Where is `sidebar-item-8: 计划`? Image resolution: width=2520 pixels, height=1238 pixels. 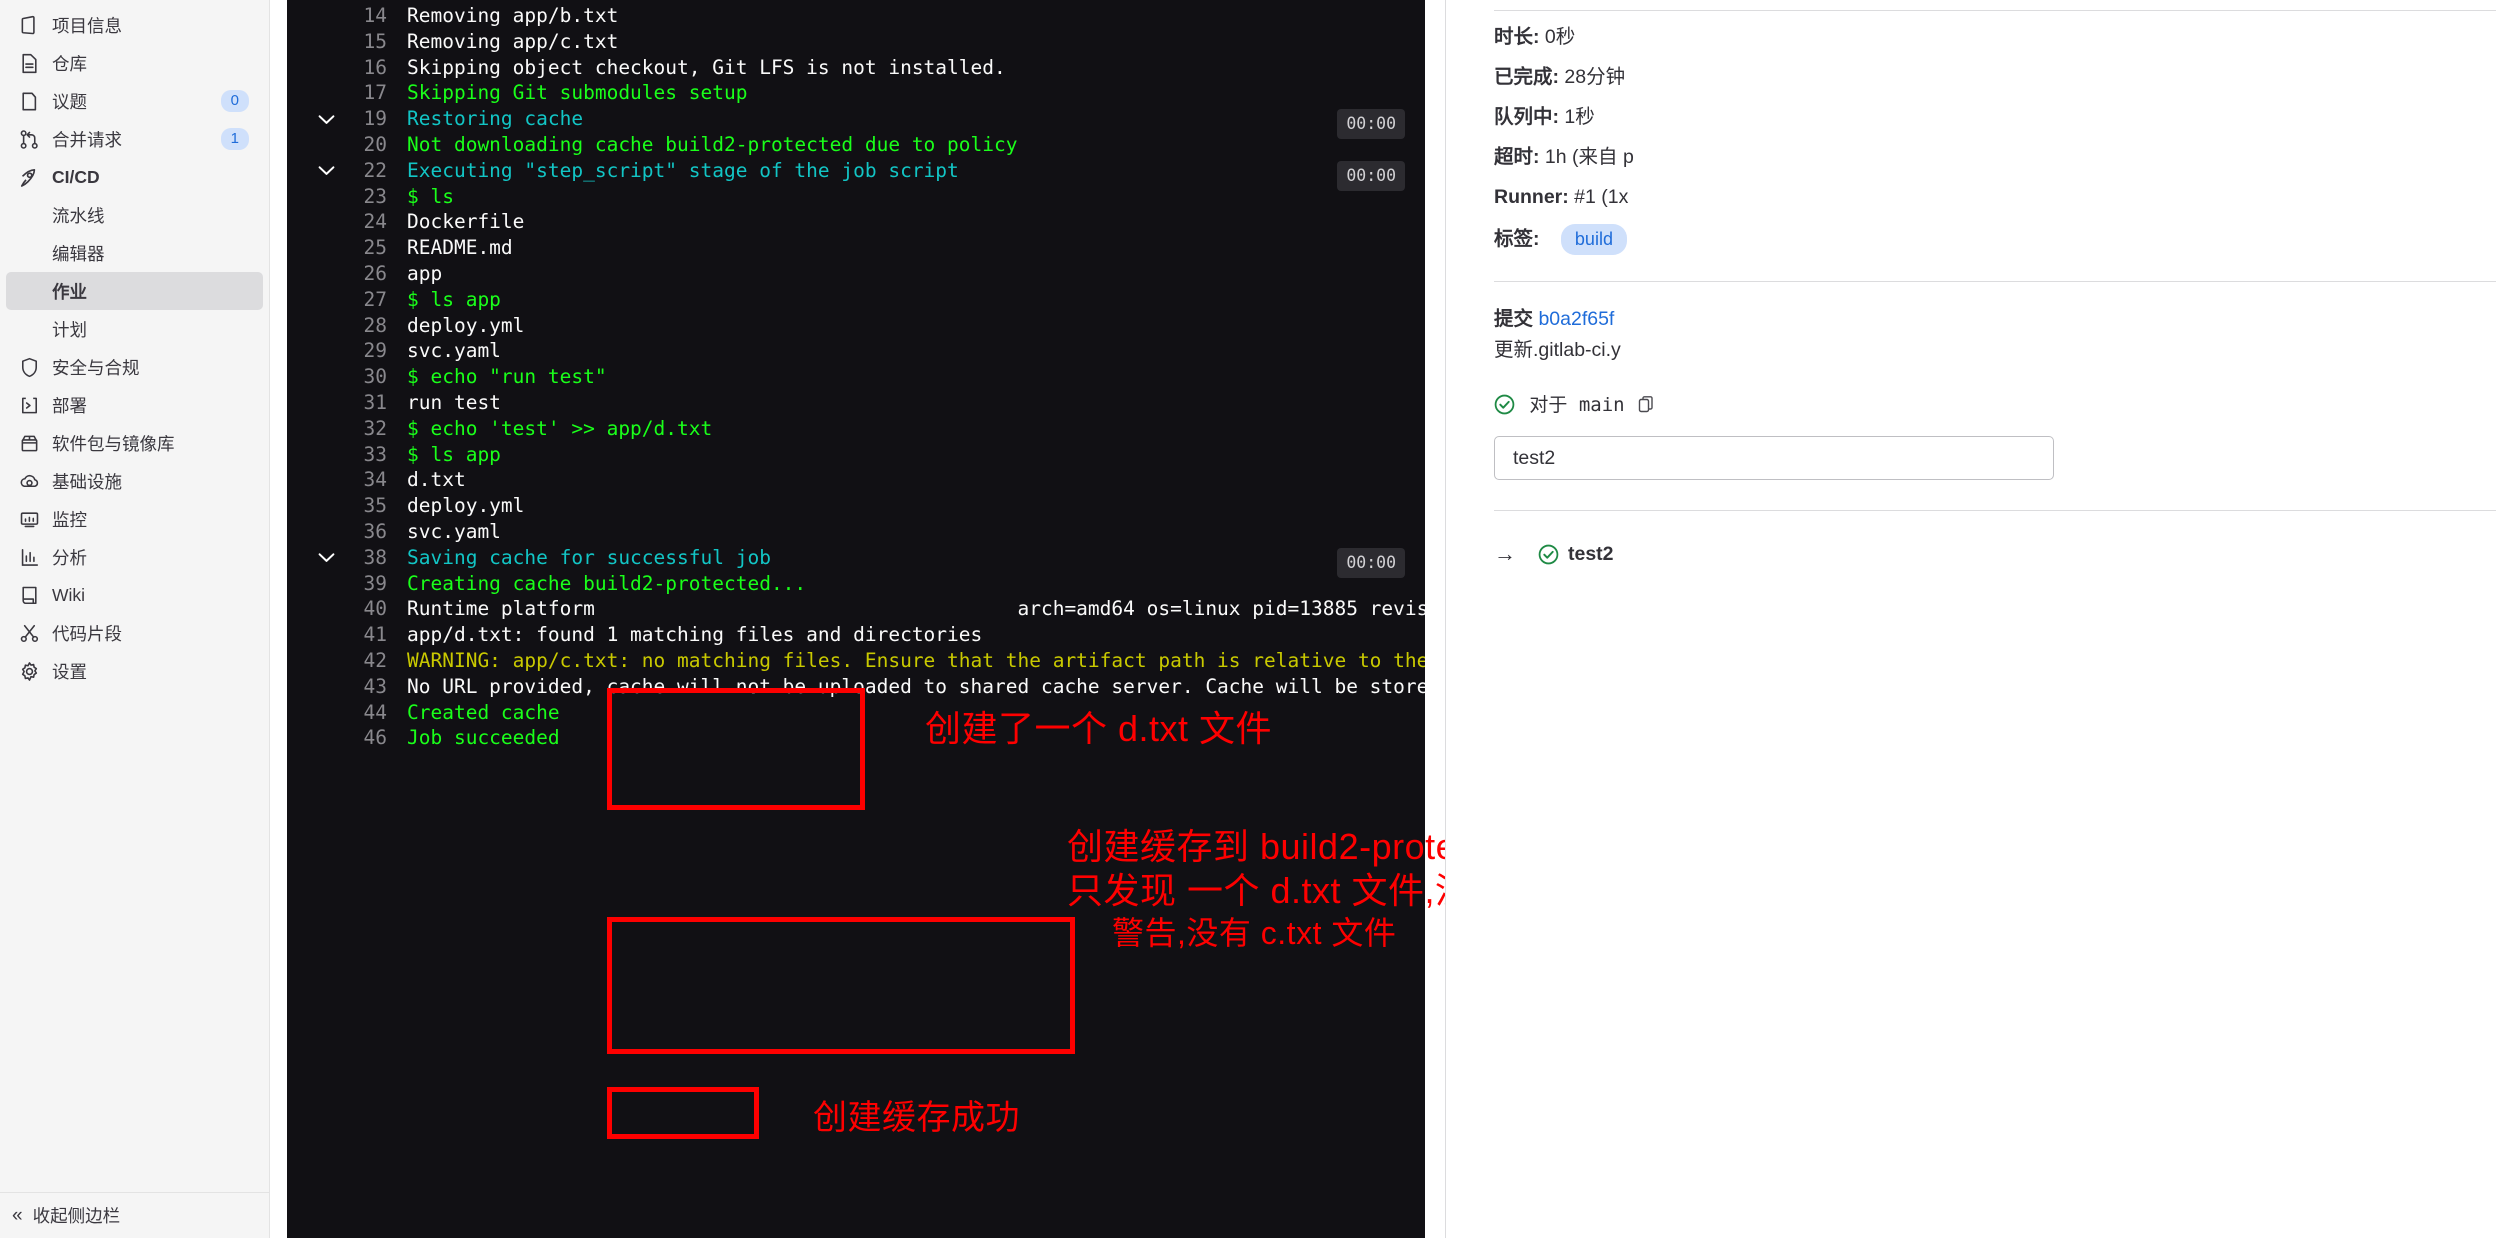
sidebar-item-8: 计划 is located at coordinates (134, 329).